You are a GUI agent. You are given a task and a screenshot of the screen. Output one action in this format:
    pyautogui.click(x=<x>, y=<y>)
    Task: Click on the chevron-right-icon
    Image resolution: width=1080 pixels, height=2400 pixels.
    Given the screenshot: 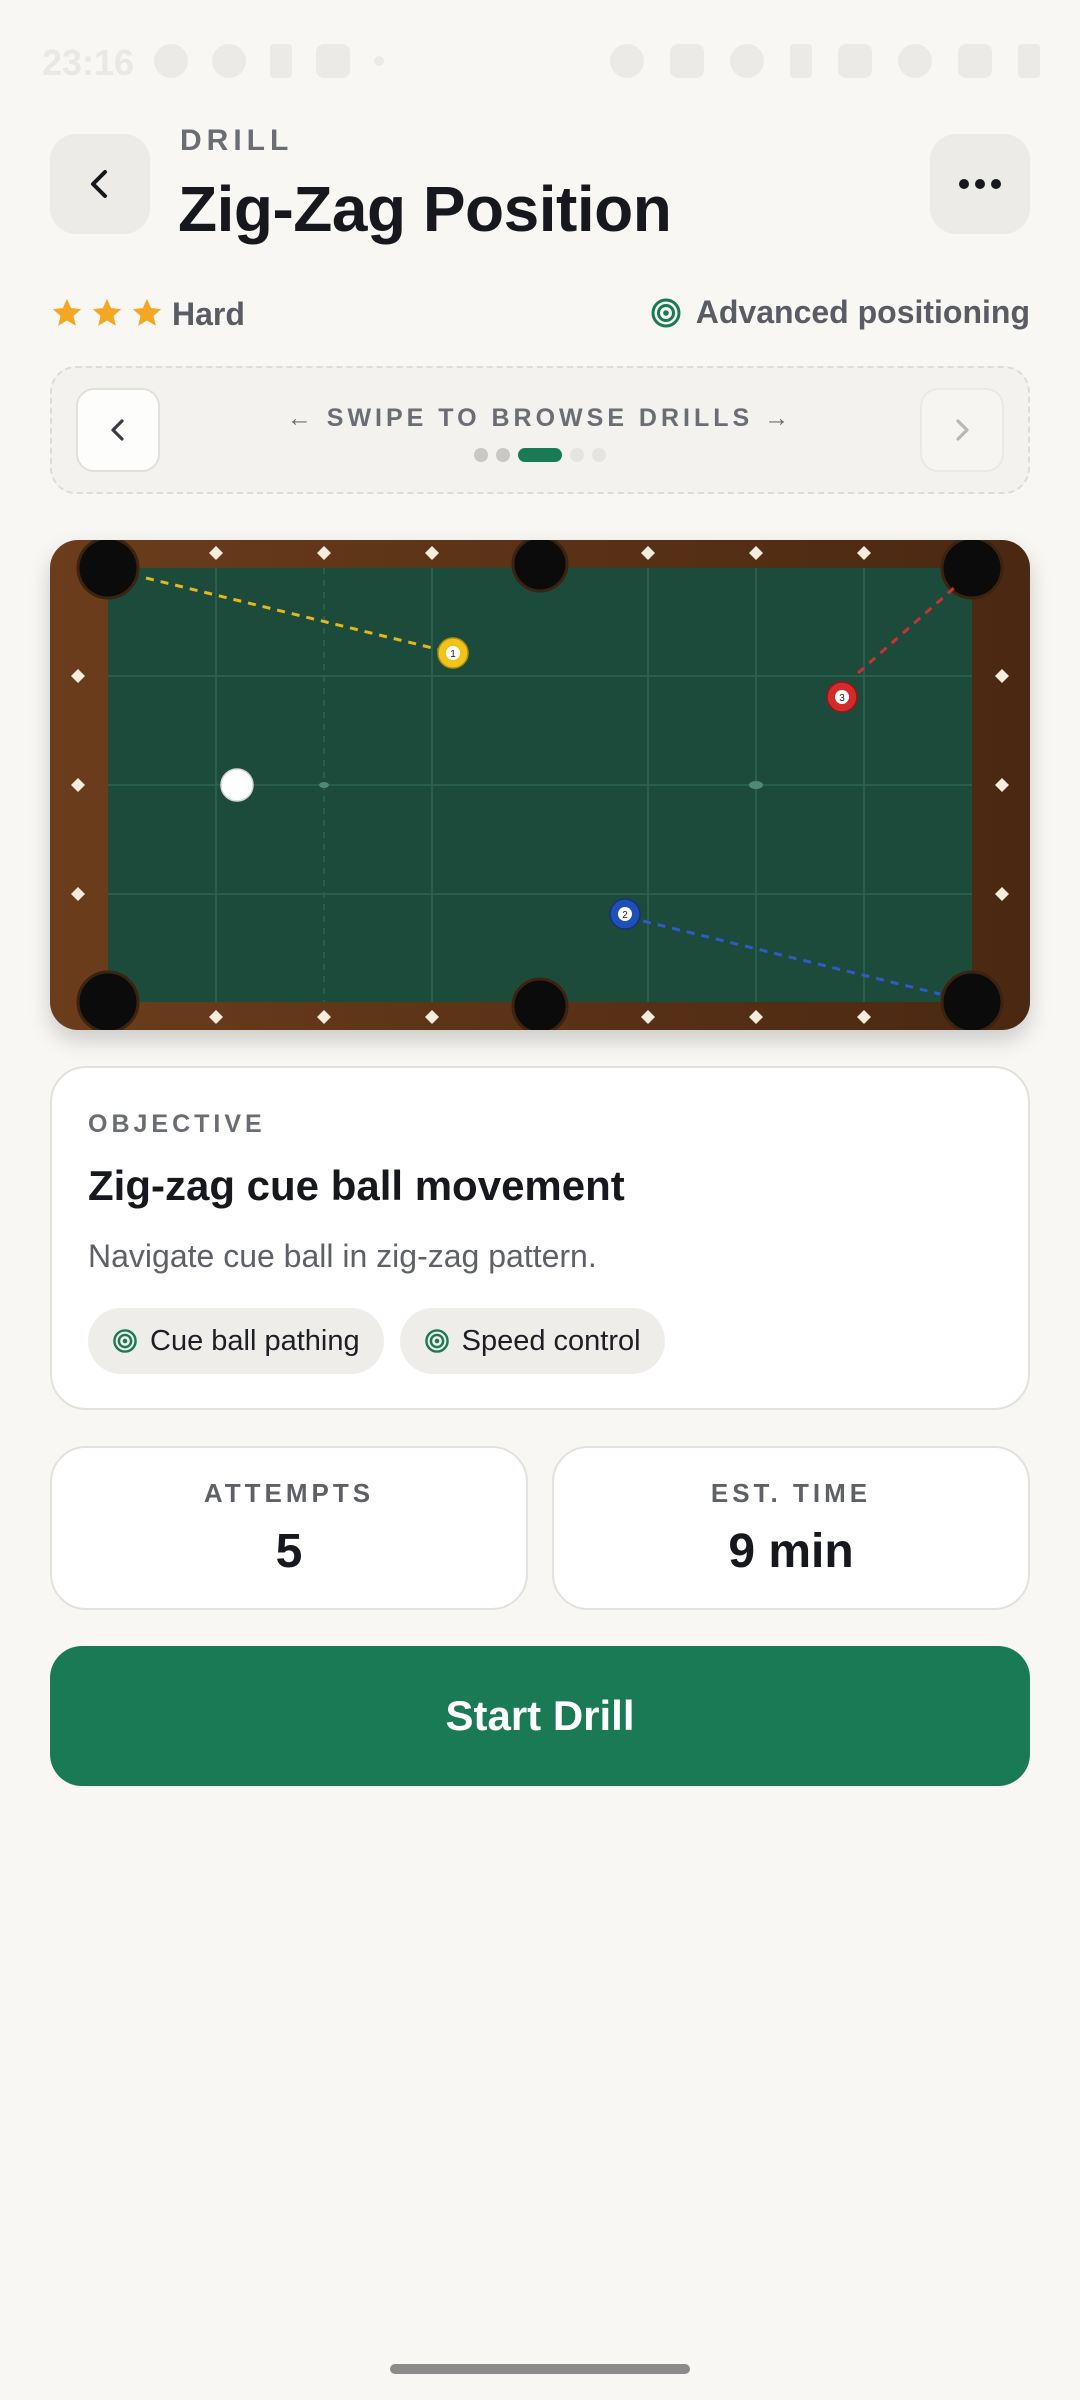 What is the action you would take?
    pyautogui.click(x=962, y=430)
    